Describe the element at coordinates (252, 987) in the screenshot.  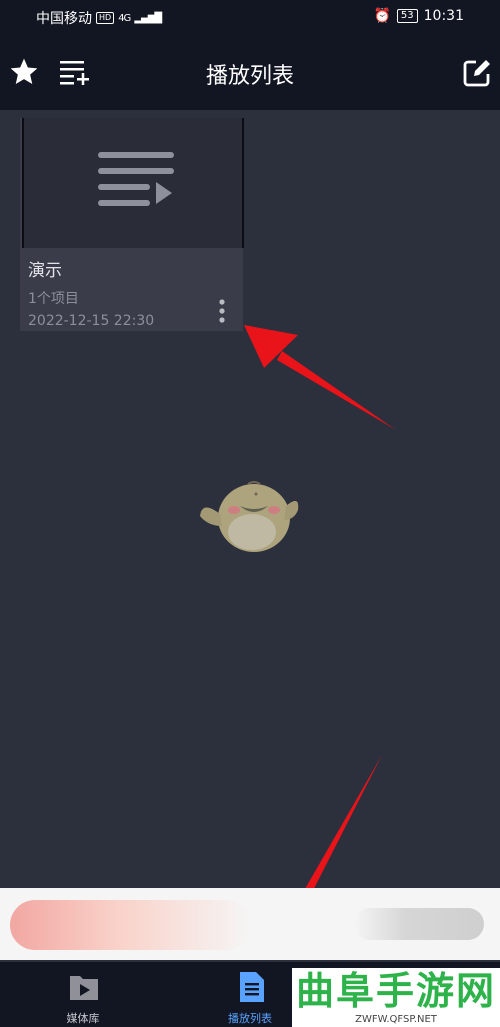
I see `list-icon` at that location.